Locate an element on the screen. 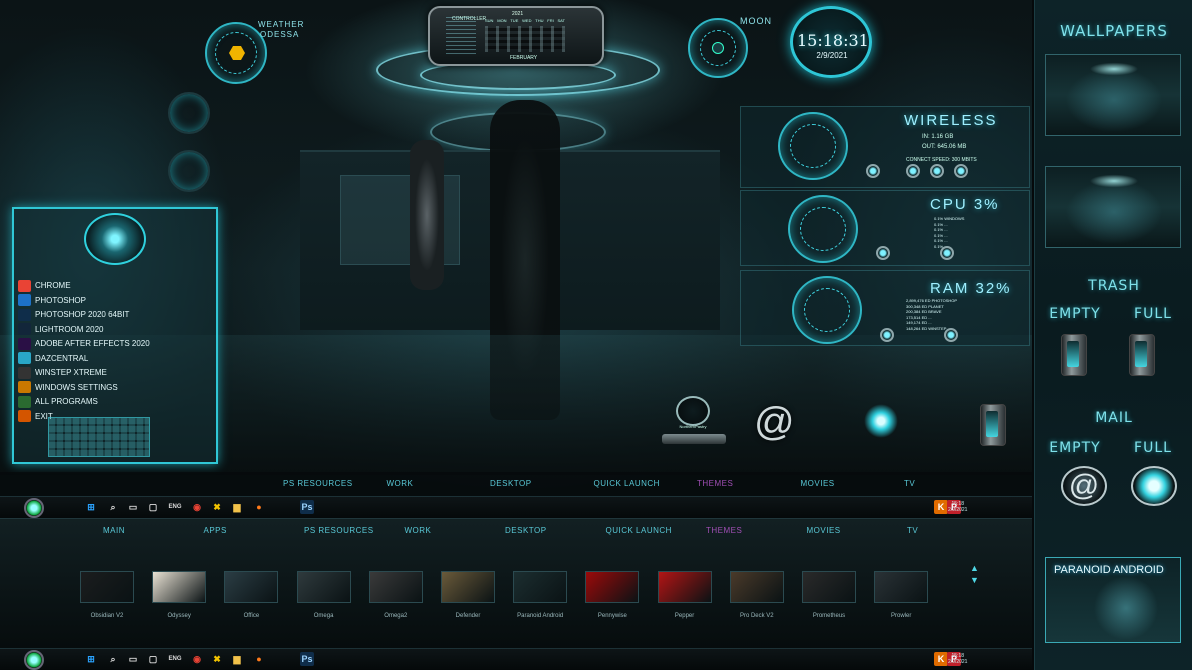 This screenshot has height=670, width=1192. start-menu-item-label: WINDOWS SETTINGS is located at coordinates (76, 387).